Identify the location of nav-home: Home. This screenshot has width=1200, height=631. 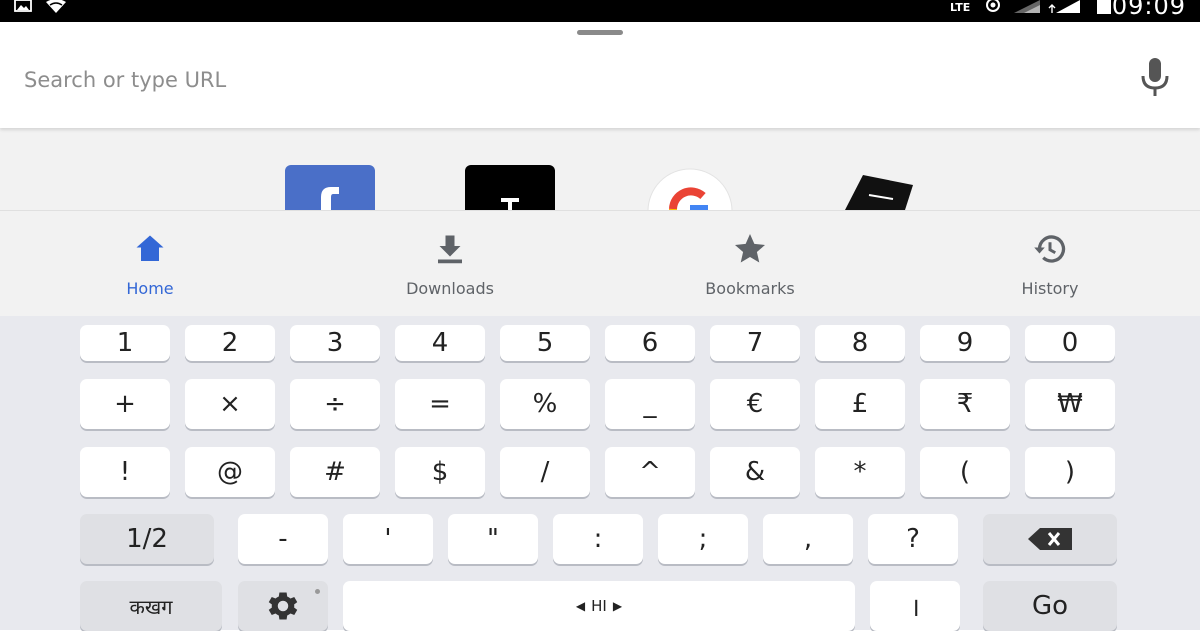
(150, 264).